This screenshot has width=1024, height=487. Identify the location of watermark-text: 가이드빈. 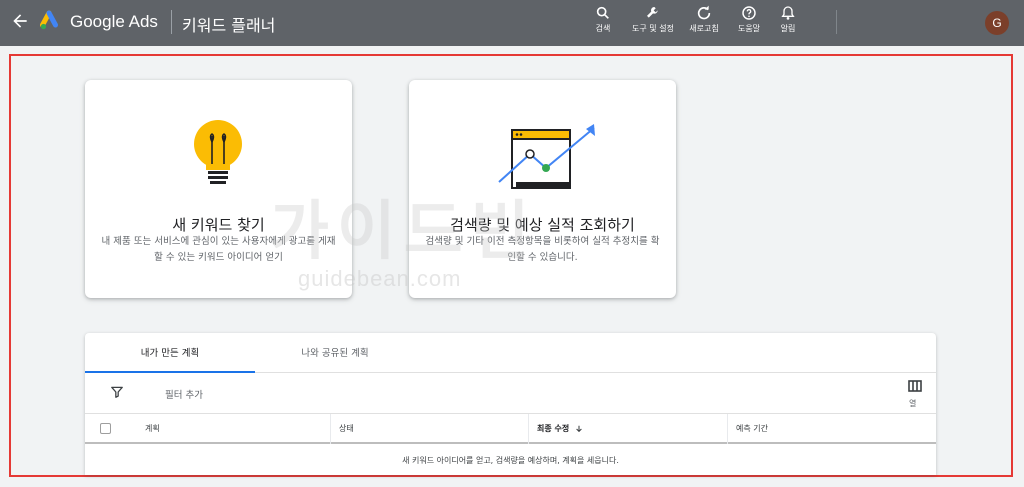
(404, 232).